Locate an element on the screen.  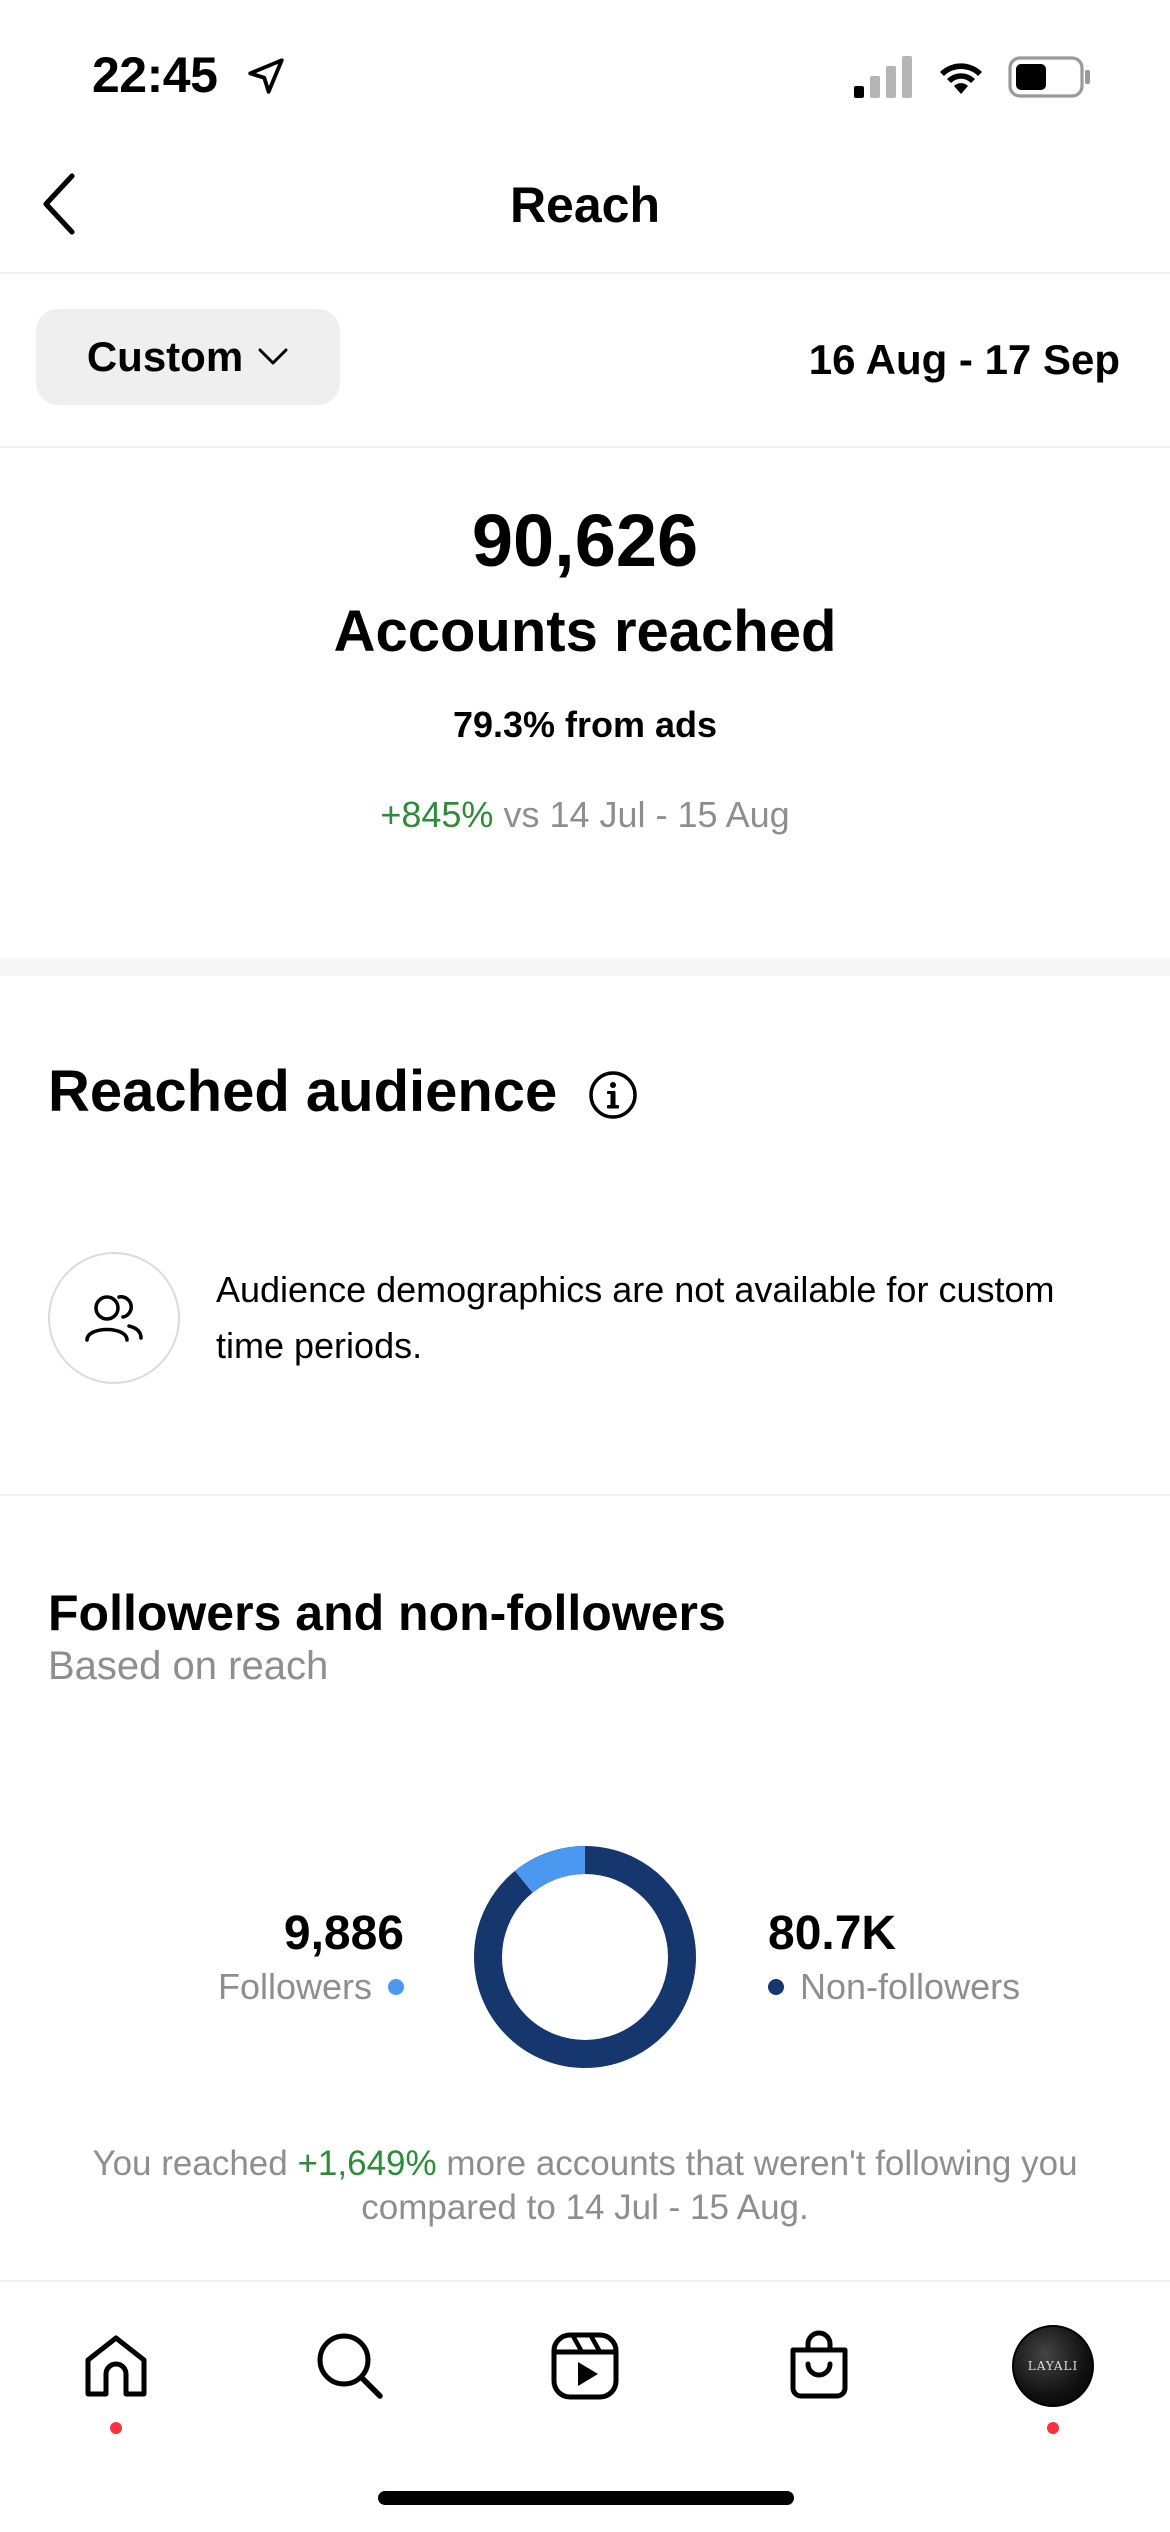
note-highlight: +1,649% is located at coordinates (367, 2163).